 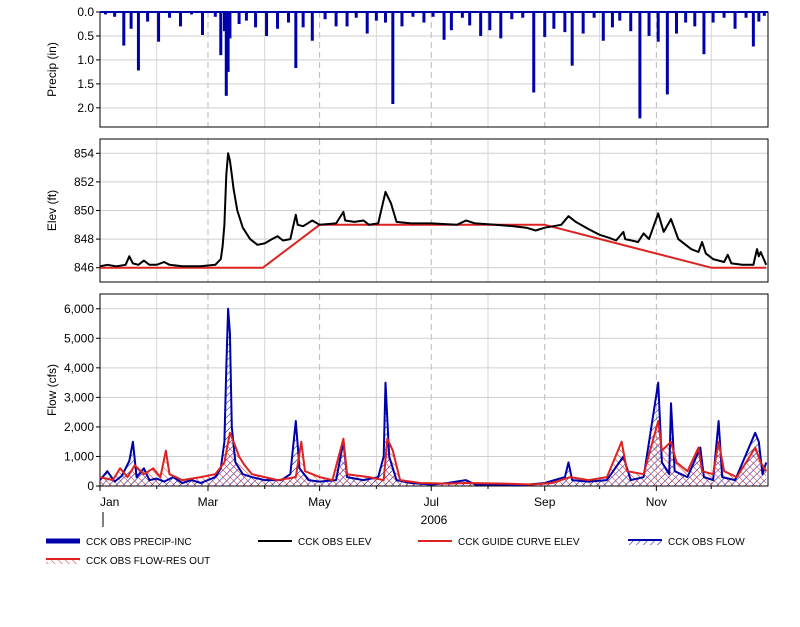 I want to click on y-tick-label: 1,000, so click(x=79, y=456).